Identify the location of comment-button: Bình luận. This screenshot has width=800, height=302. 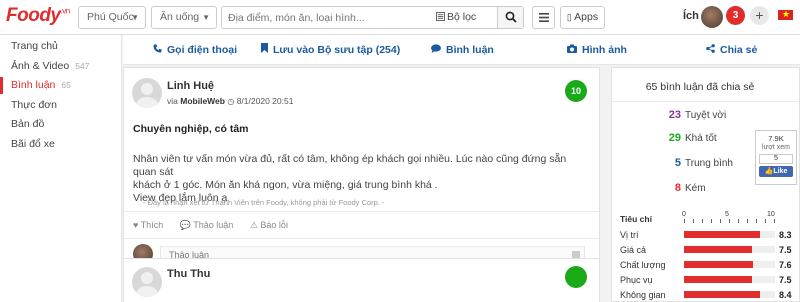
(462, 50).